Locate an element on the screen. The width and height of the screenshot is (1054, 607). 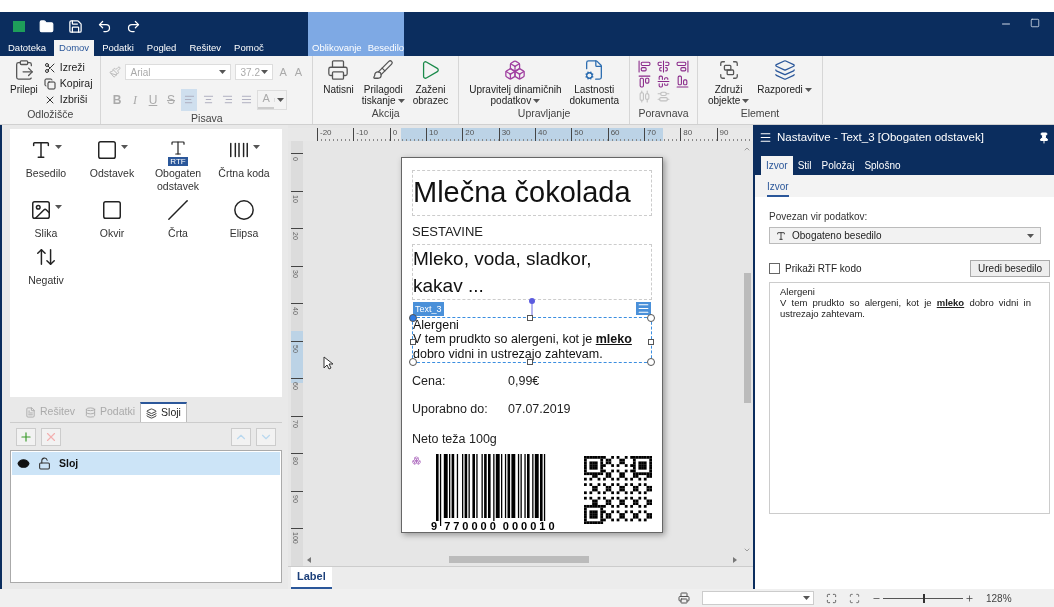
properties-tab: Splošno is located at coordinates (882, 165).